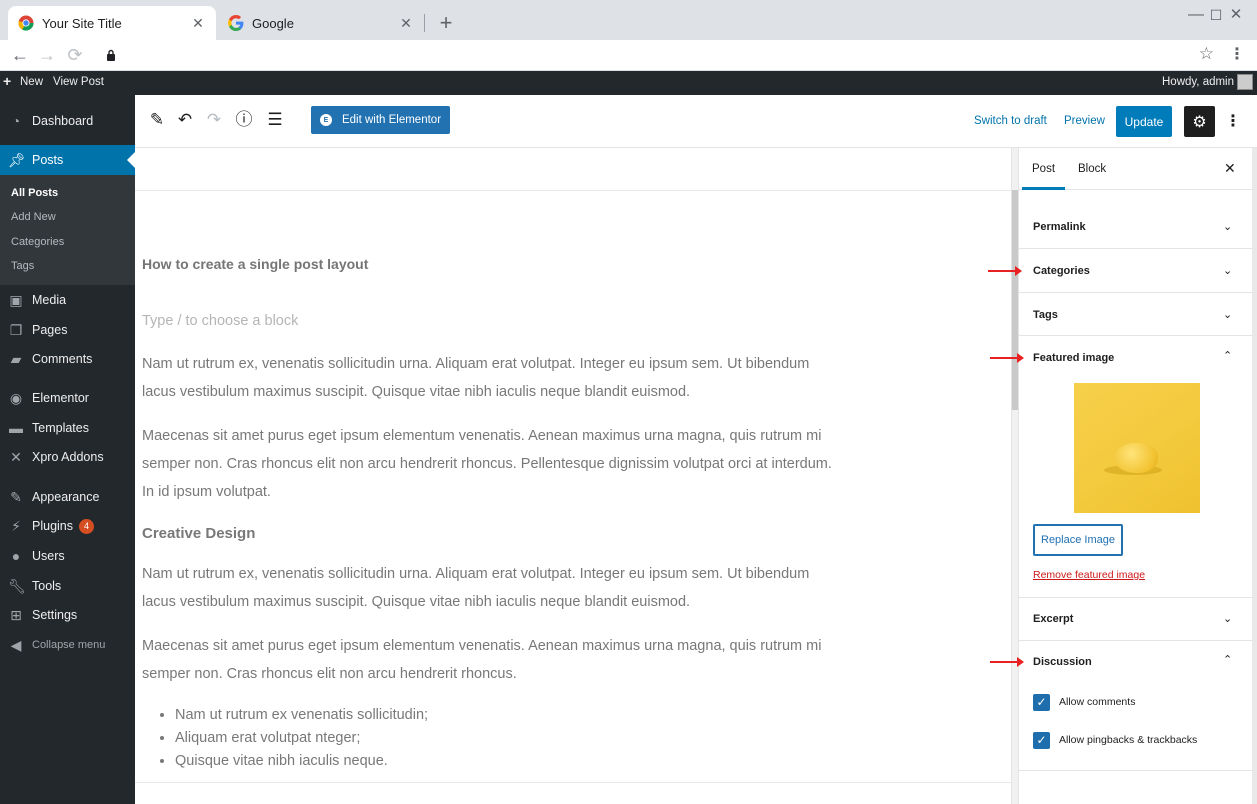  What do you see at coordinates (255, 264) in the screenshot?
I see `post-title: How to create a single post layout` at bounding box center [255, 264].